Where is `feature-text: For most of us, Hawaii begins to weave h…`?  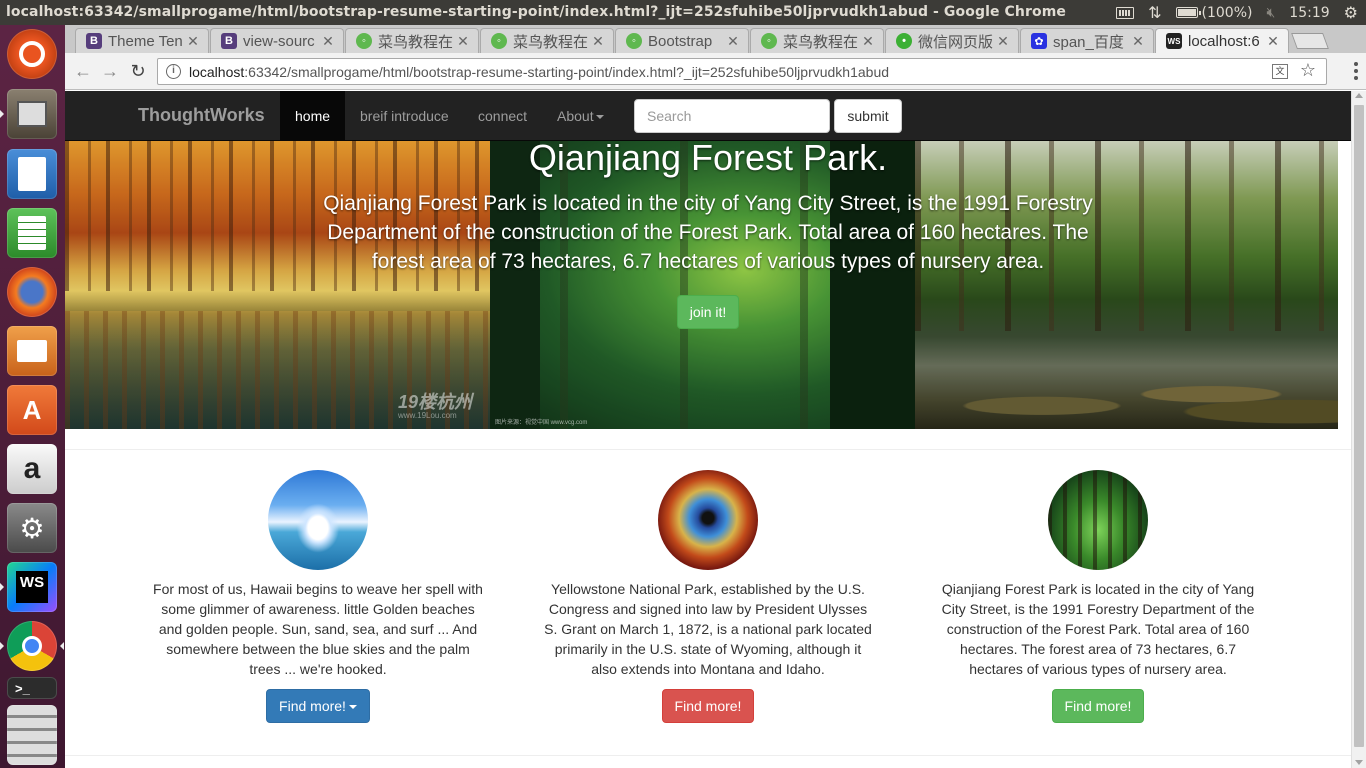 feature-text: For most of us, Hawaii begins to weave h… is located at coordinates (318, 629).